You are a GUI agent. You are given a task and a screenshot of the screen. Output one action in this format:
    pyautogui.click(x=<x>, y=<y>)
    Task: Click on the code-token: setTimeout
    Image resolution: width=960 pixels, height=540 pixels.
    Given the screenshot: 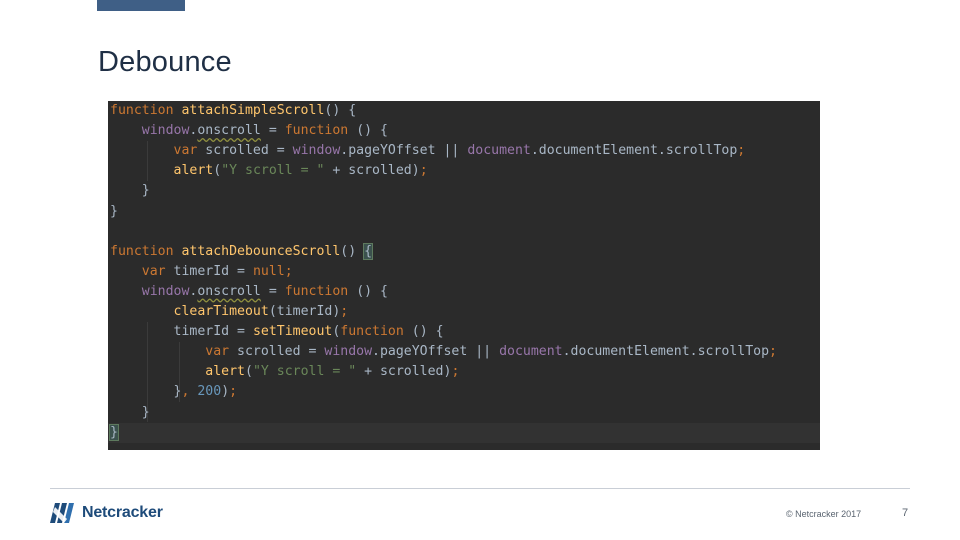 What is the action you would take?
    pyautogui.click(x=292, y=332)
    